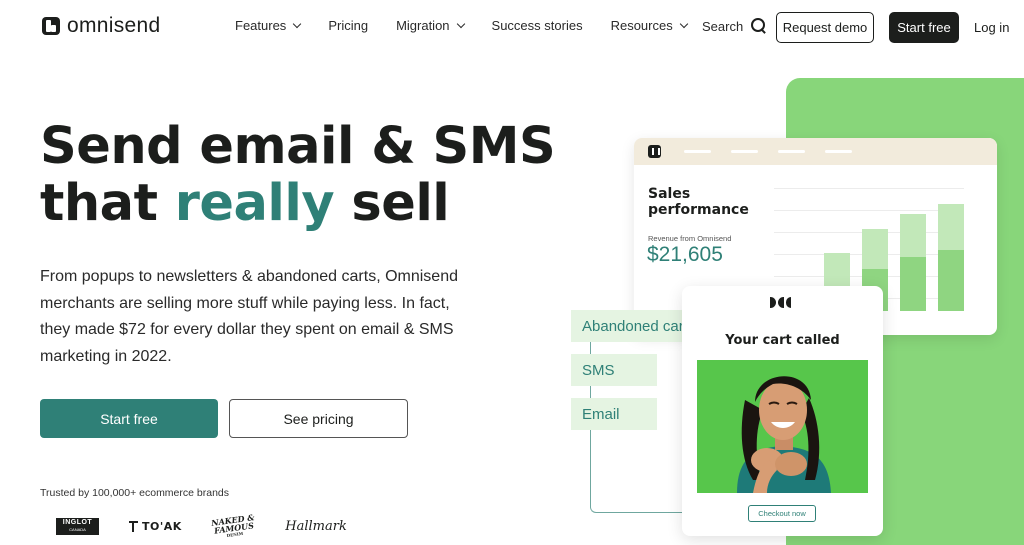  Describe the element at coordinates (423, 25) in the screenshot. I see `menu-item-label: Migration` at that location.